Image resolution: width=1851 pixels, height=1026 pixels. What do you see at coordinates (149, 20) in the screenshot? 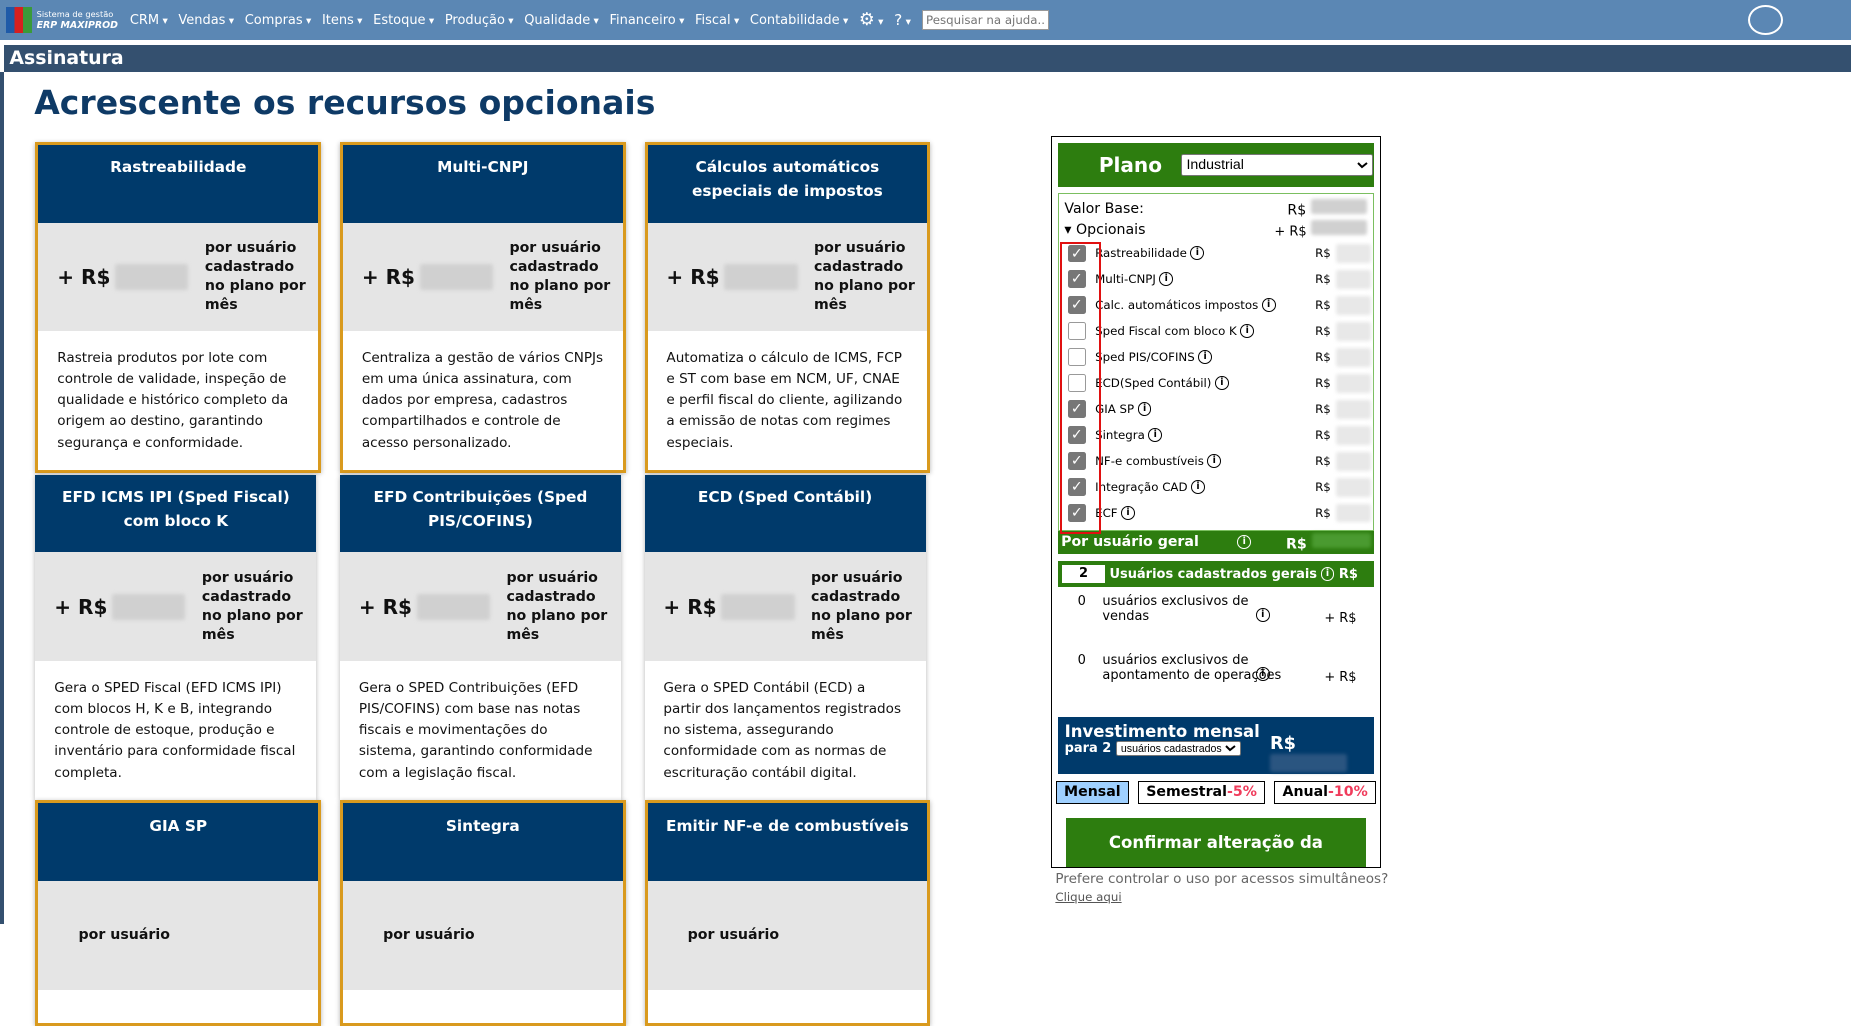
I see `menu-crm: CRM` at bounding box center [149, 20].